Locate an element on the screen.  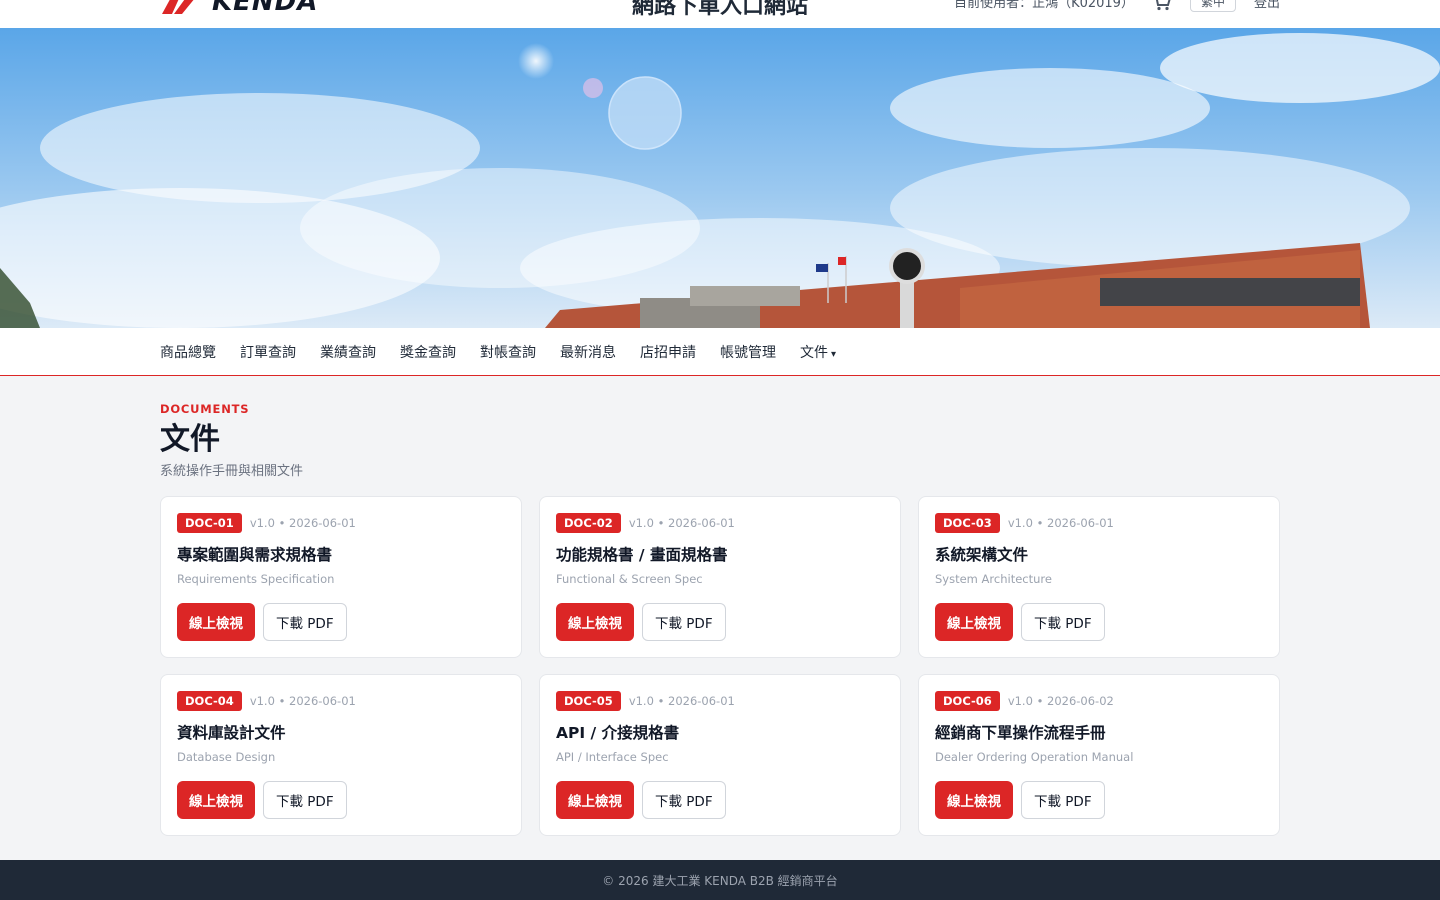
nav-item-bonus: 獎金查詢 is located at coordinates (428, 352).